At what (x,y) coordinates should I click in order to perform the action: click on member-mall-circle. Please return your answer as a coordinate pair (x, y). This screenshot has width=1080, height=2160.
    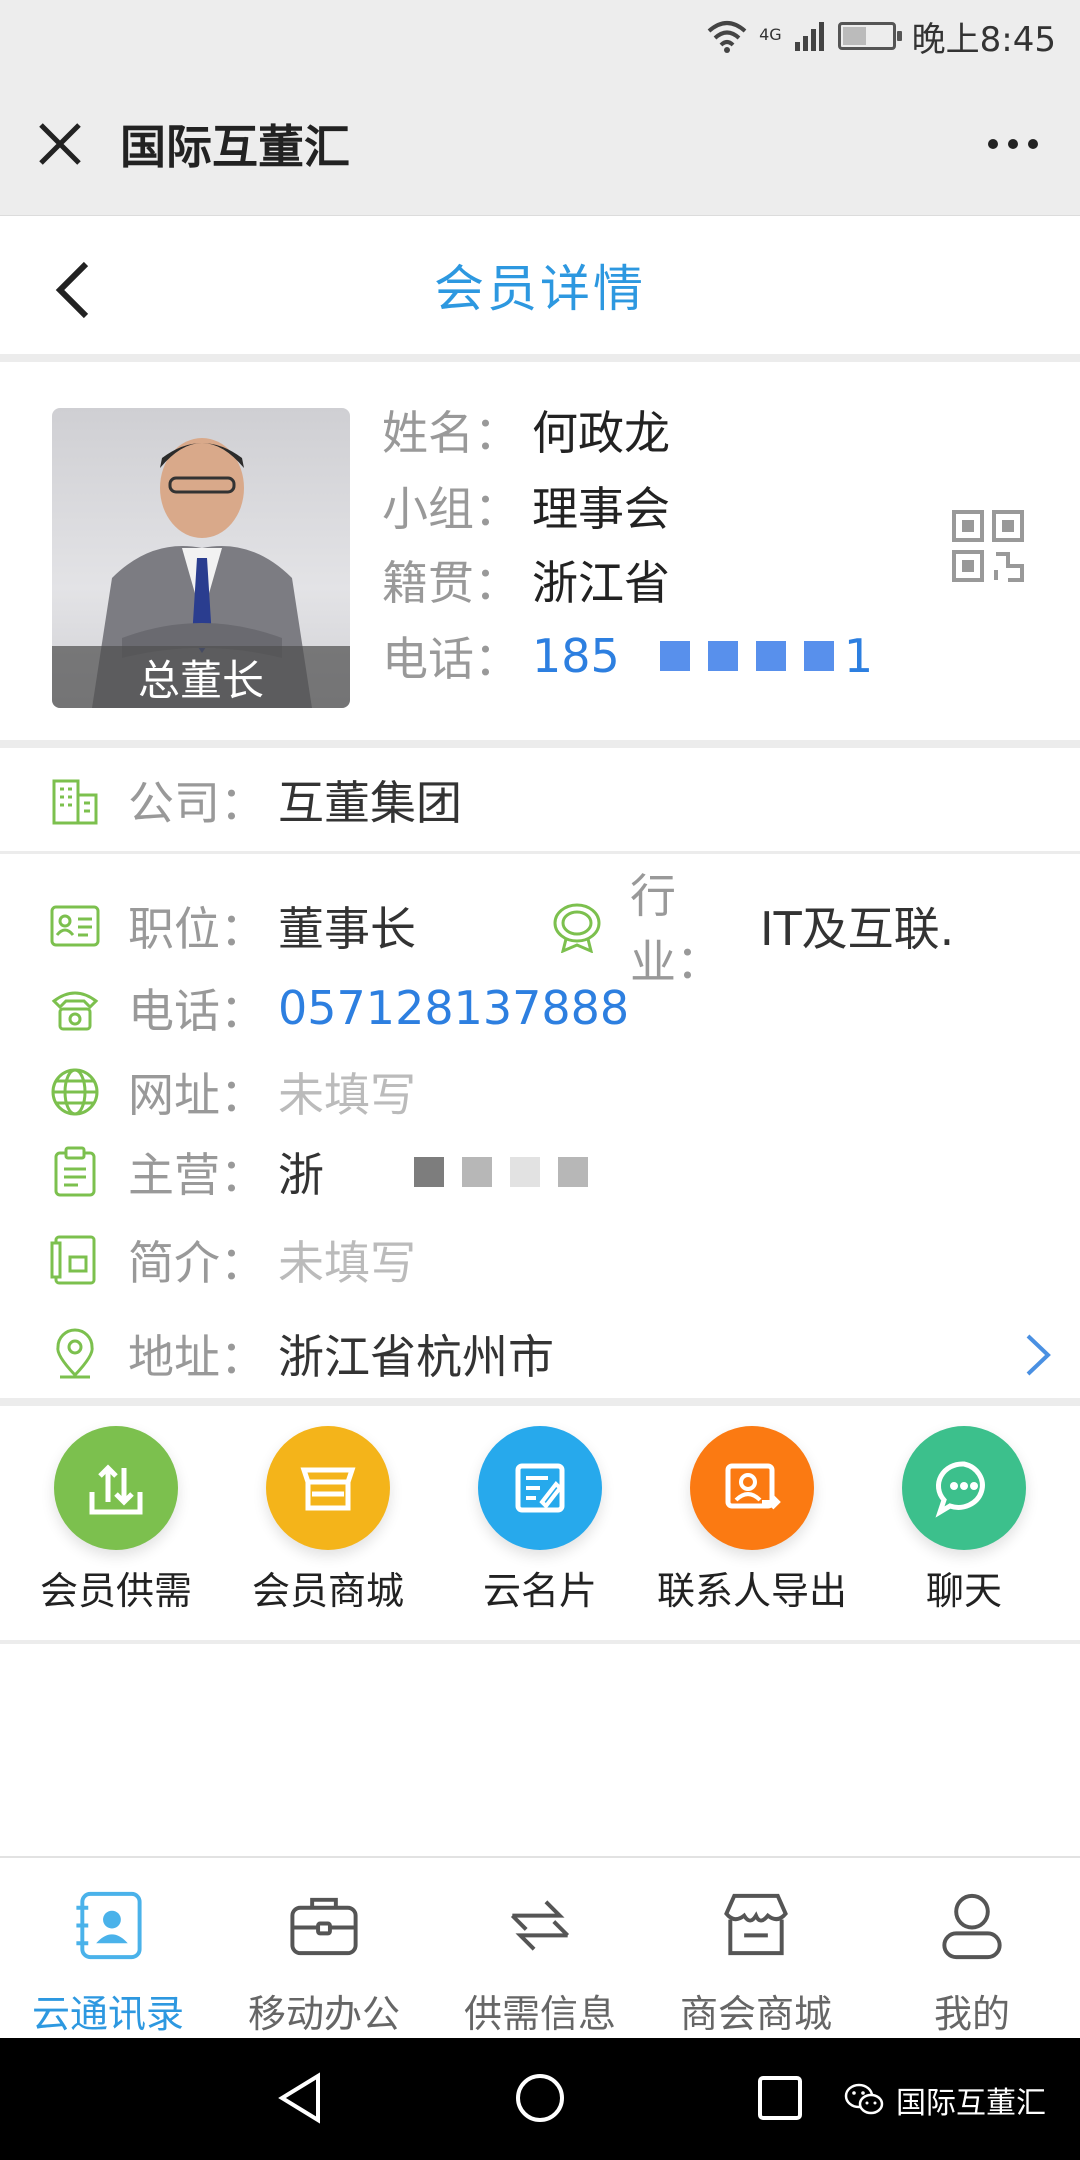
    Looking at the image, I should click on (328, 1488).